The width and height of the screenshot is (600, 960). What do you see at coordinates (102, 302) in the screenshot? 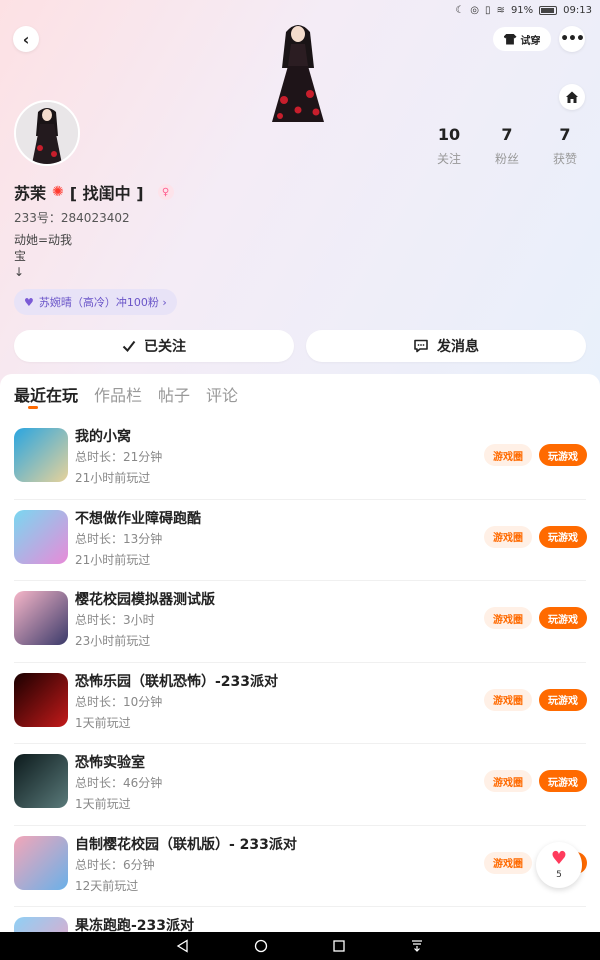
I see `fan-badge-text: 苏婉晴（高冷）冲100粉 ›` at bounding box center [102, 302].